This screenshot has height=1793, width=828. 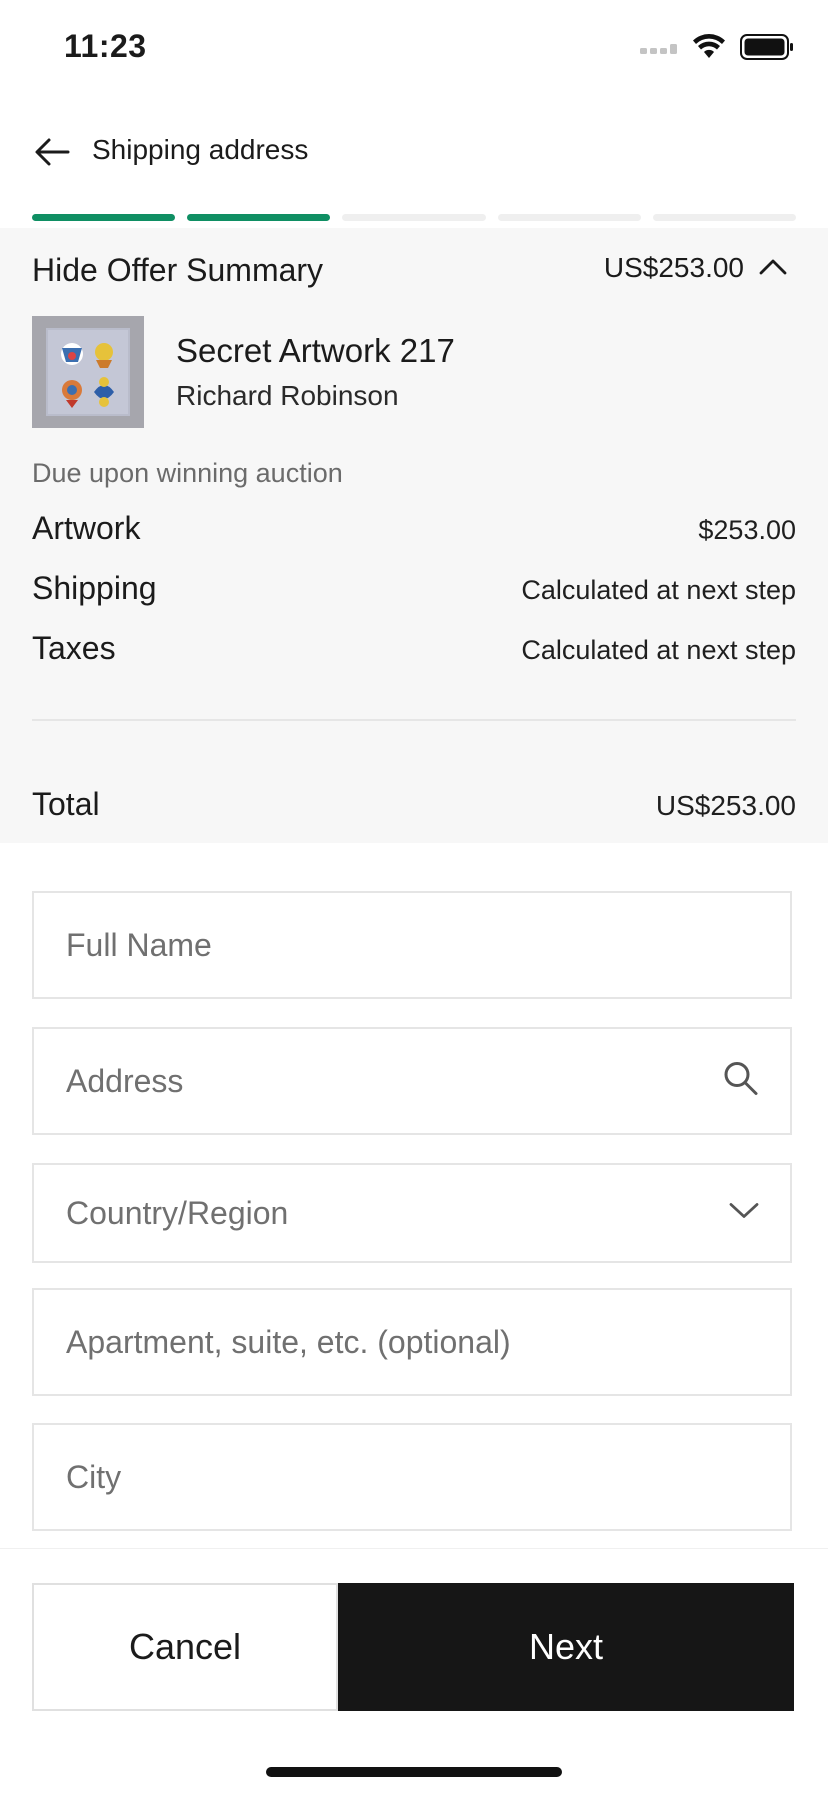 What do you see at coordinates (414, 528) in the screenshot?
I see `line-item-artwork: Artwork $253.00` at bounding box center [414, 528].